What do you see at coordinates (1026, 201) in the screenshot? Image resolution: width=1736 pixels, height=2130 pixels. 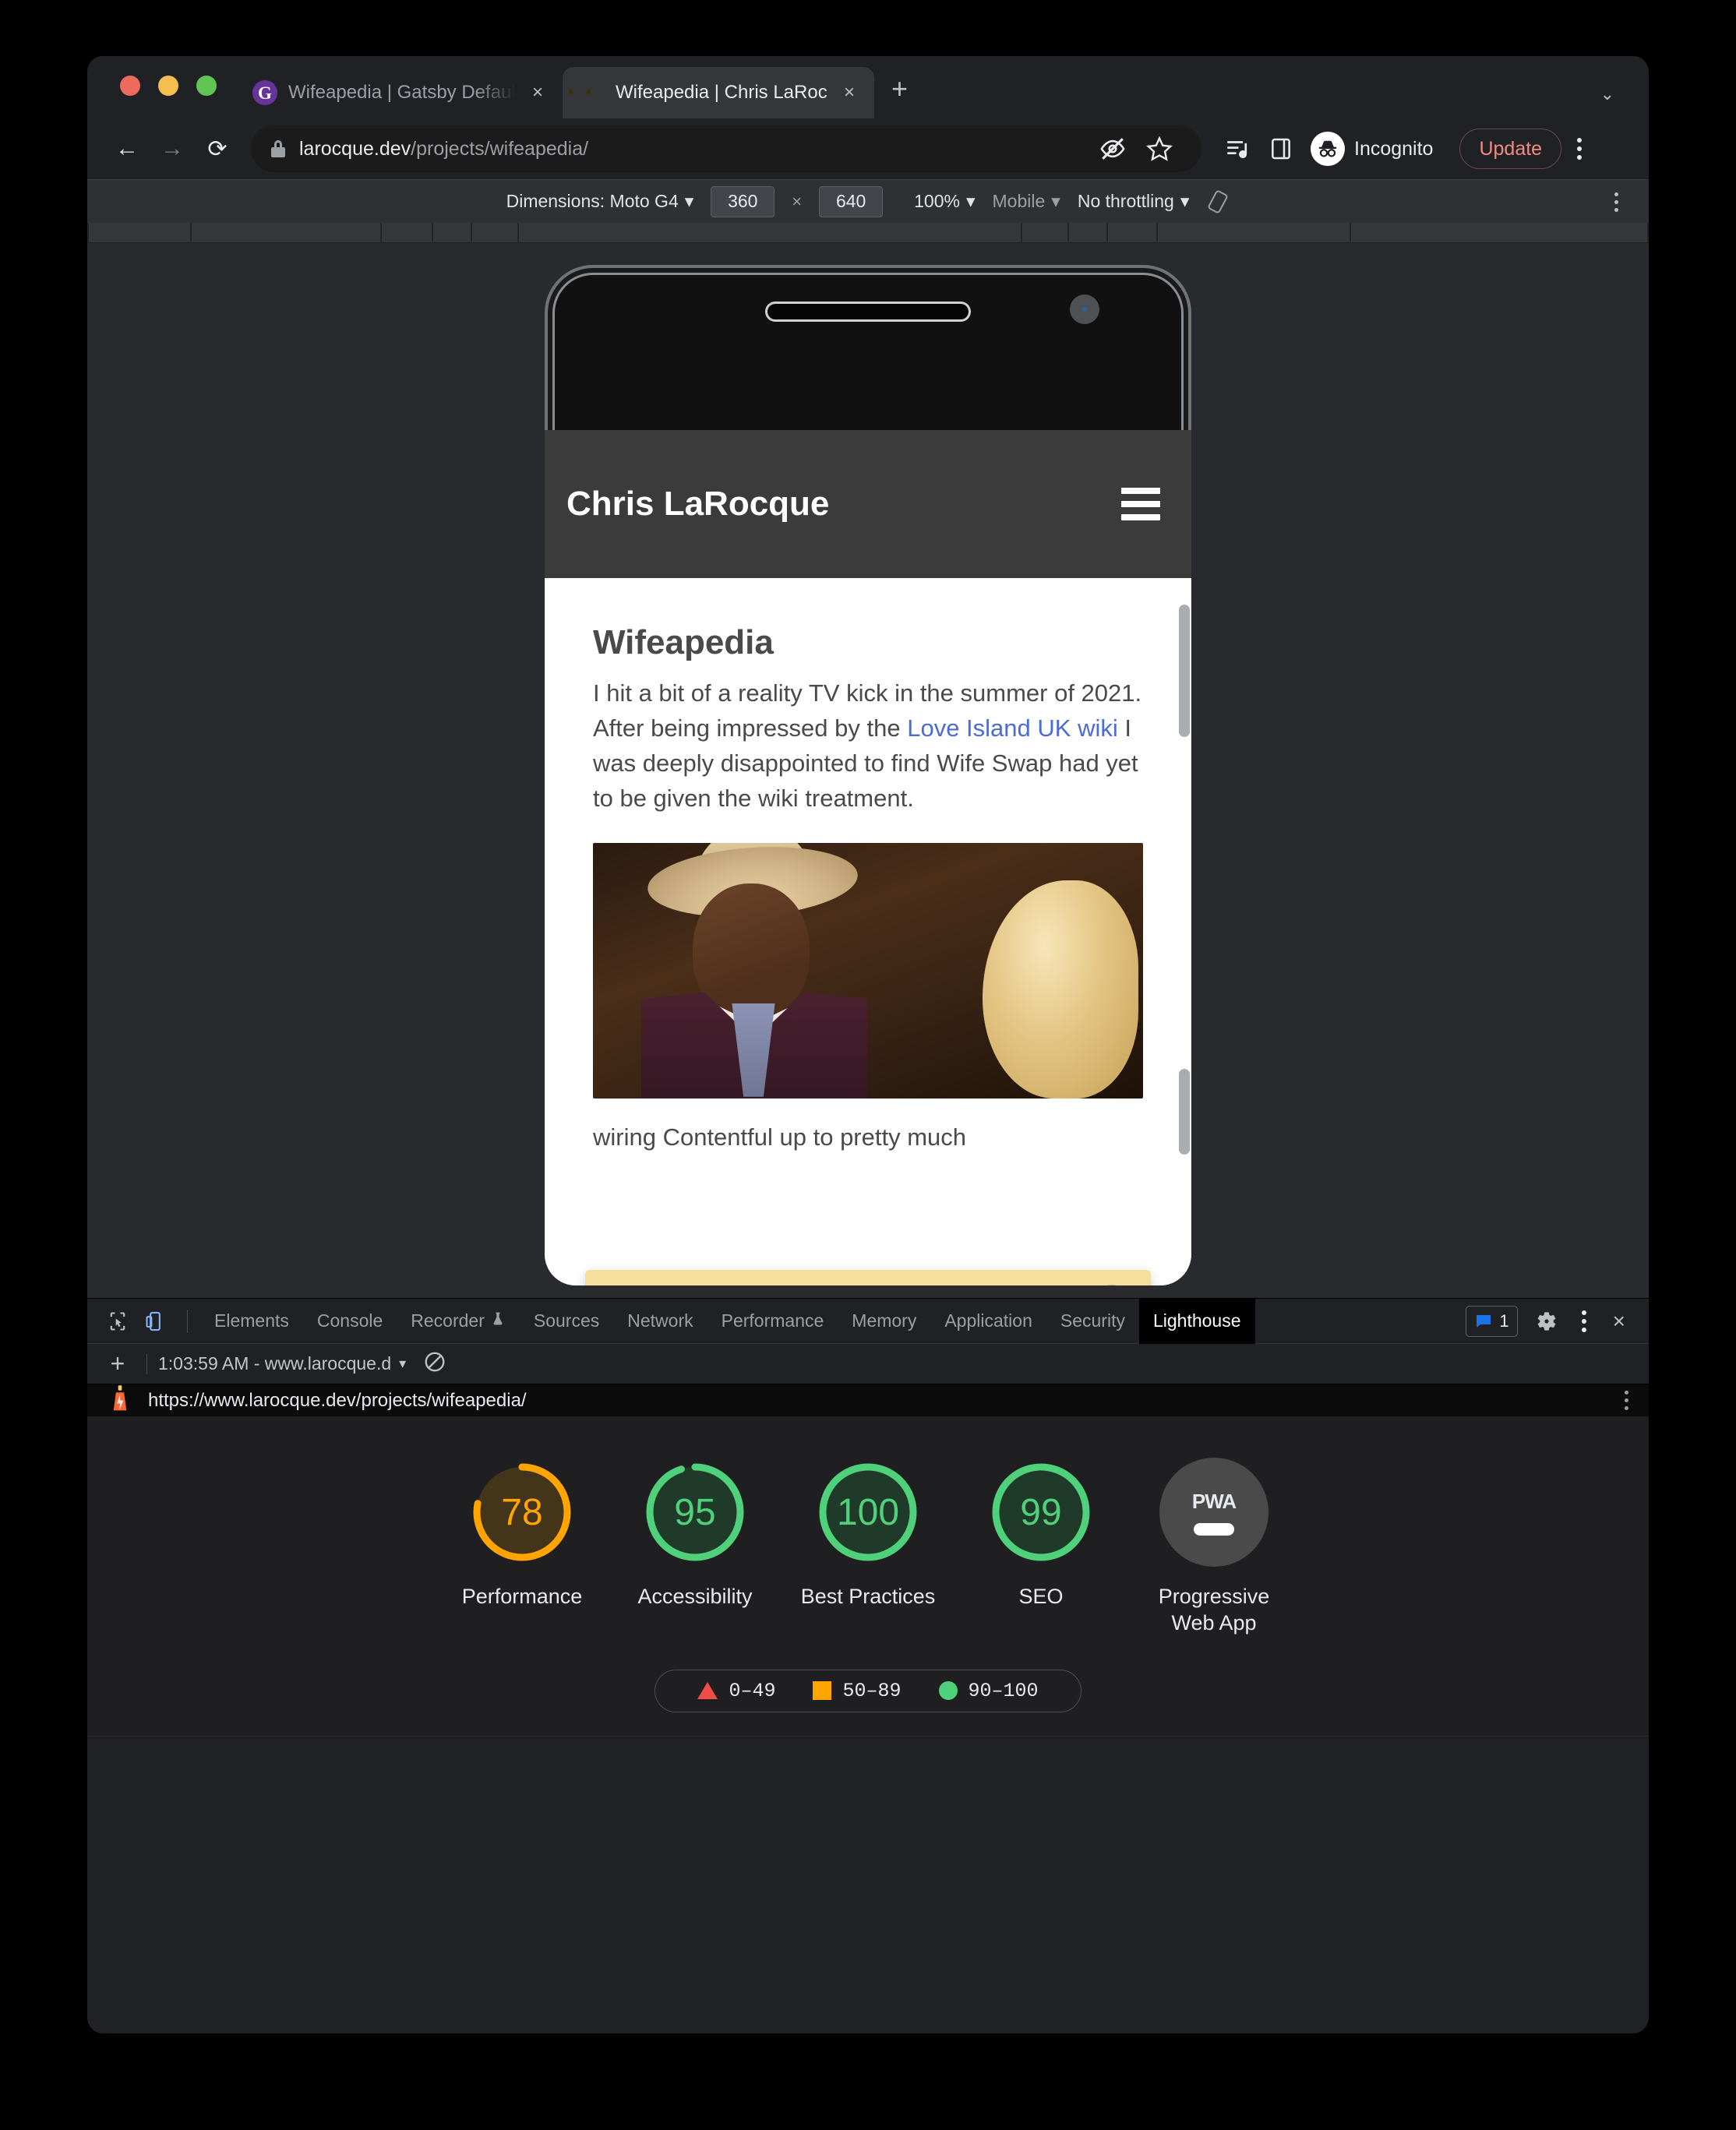 I see `device-type-selector: Mobile ▾` at bounding box center [1026, 201].